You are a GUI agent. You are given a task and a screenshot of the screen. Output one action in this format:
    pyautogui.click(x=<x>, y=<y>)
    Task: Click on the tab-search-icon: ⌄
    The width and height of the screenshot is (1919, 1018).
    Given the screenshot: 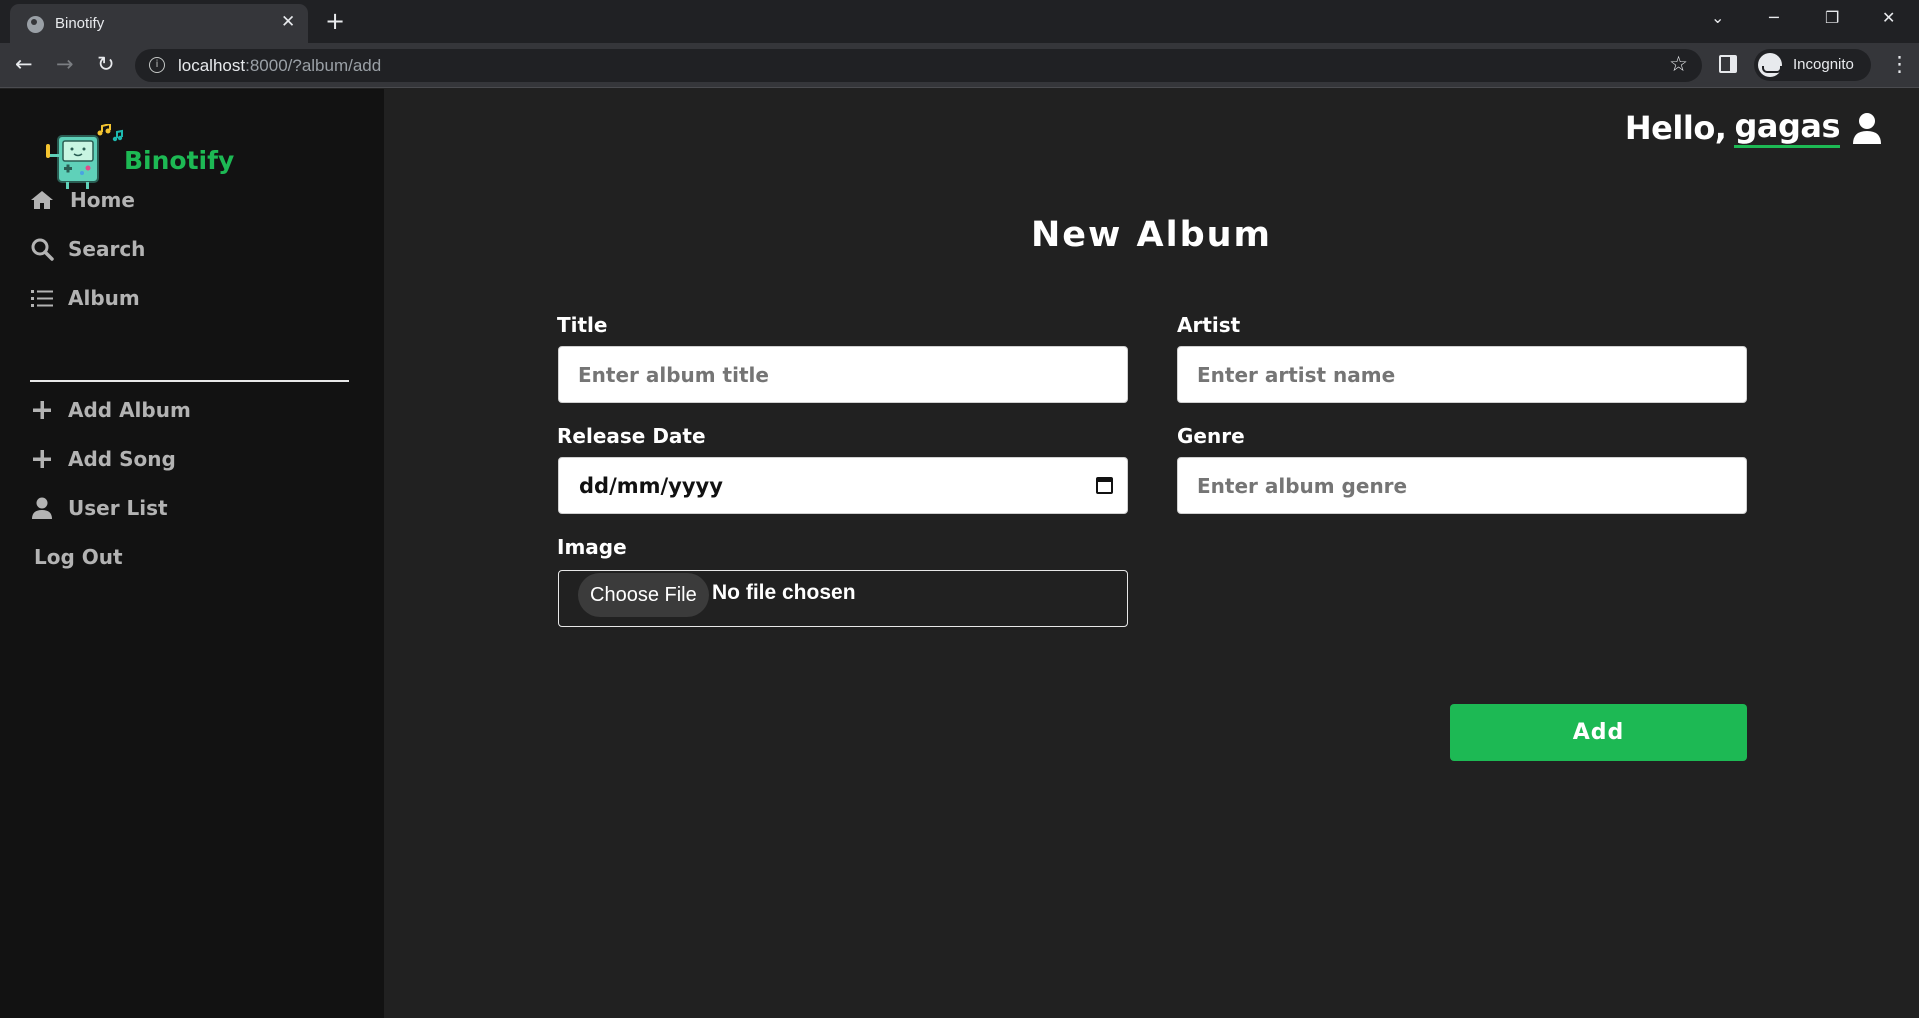 What is the action you would take?
    pyautogui.click(x=1717, y=17)
    